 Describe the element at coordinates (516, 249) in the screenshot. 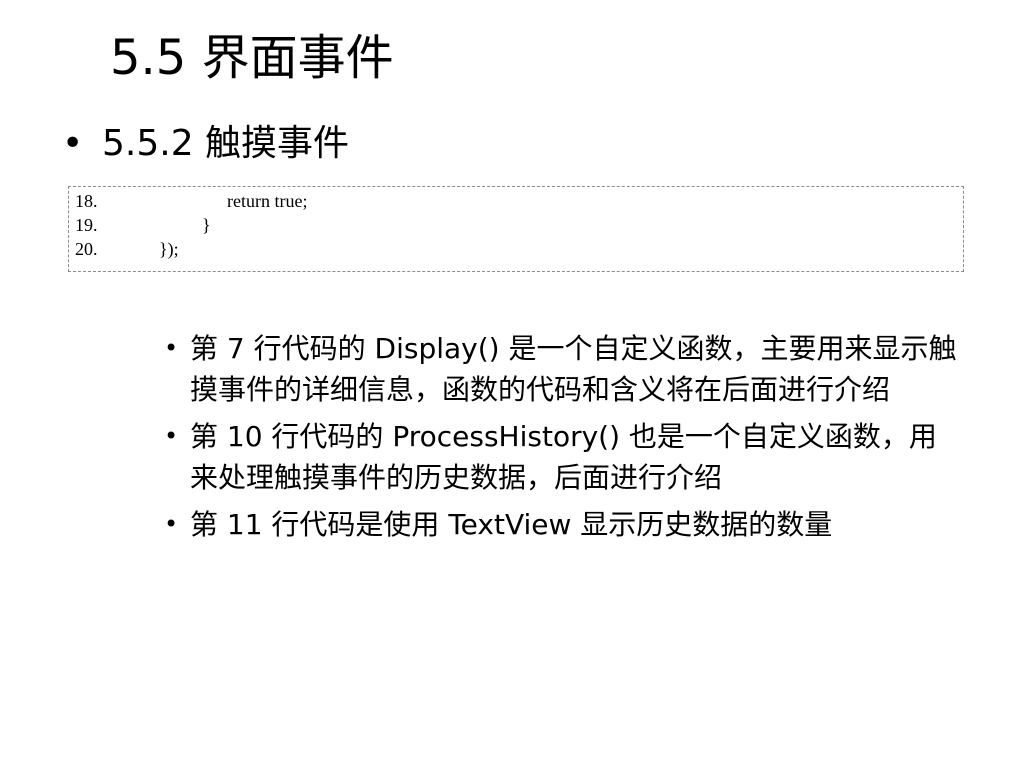

I see `code-line: 20. });` at that location.